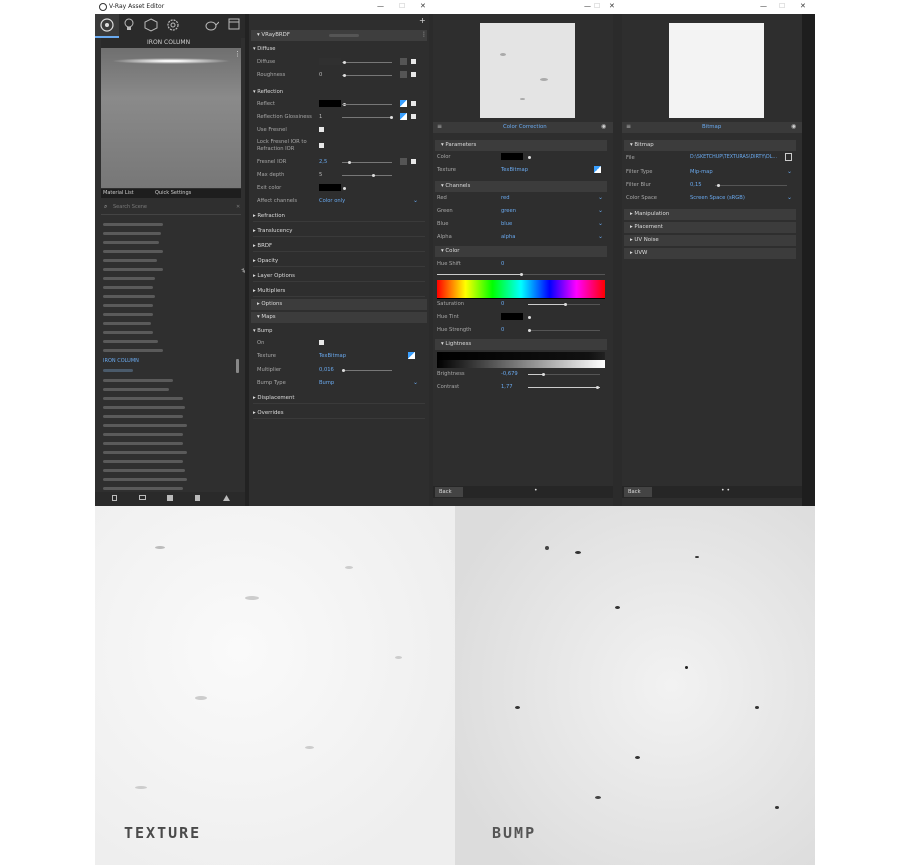  What do you see at coordinates (262, 331) in the screenshot?
I see `bump-section: ▾ Bump` at bounding box center [262, 331].